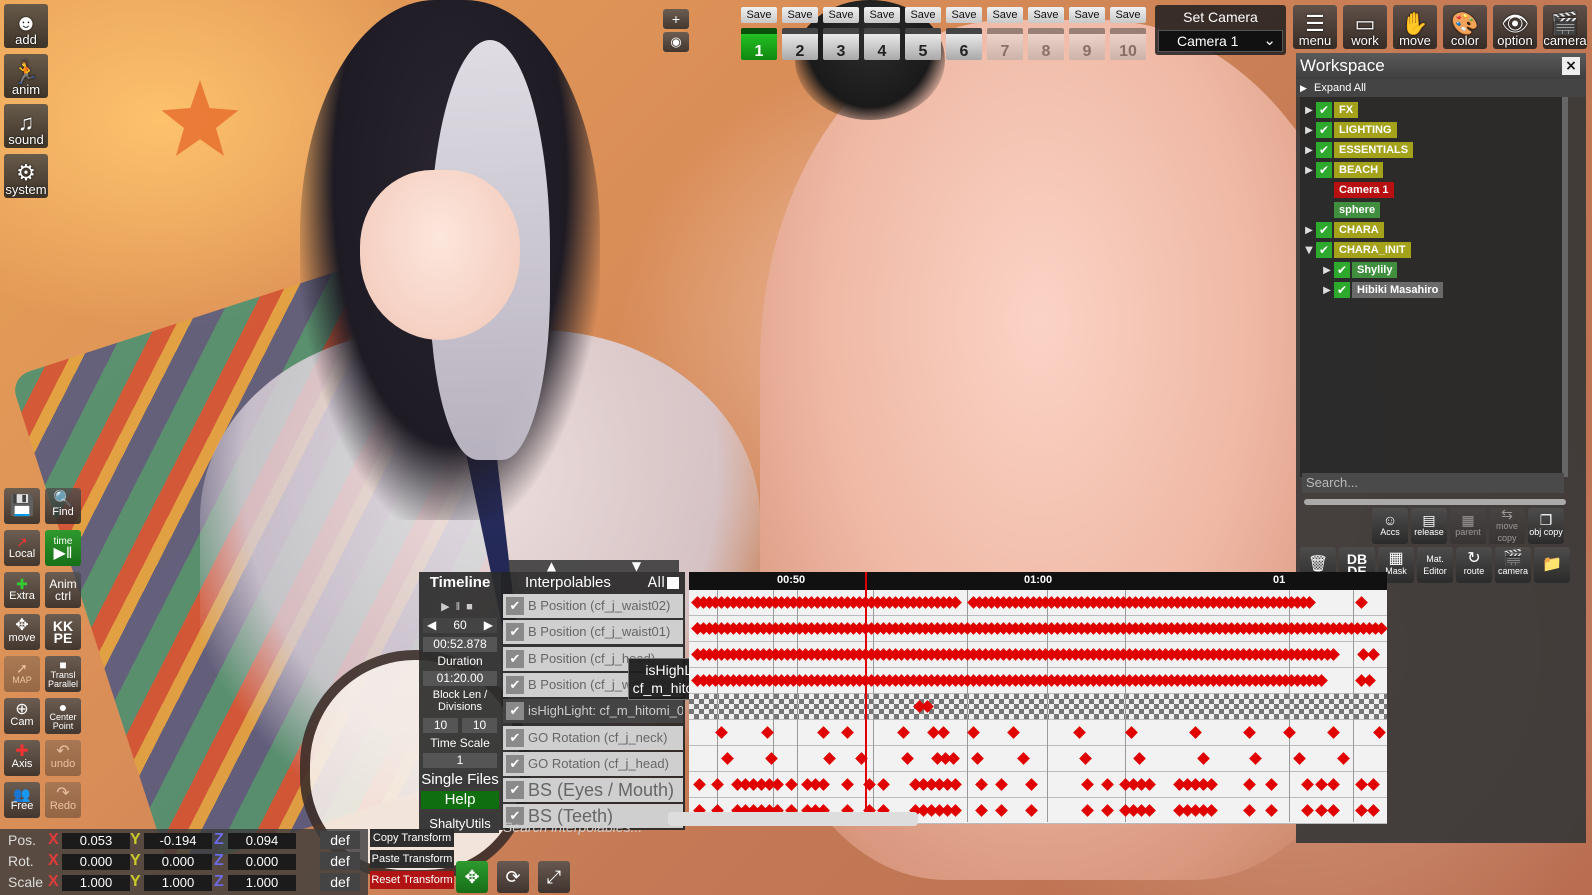 Image resolution: width=1592 pixels, height=895 pixels. I want to click on option-button: 👁 option, so click(1515, 27).